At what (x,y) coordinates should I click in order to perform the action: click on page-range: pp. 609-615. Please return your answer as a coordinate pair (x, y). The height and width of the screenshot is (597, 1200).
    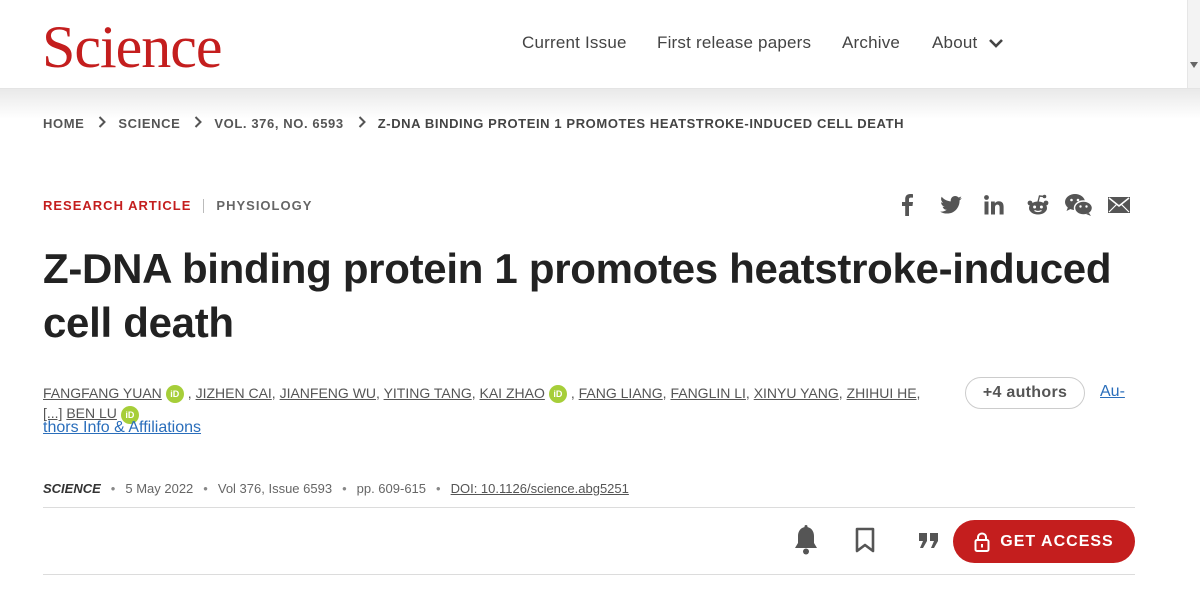
    Looking at the image, I should click on (391, 488).